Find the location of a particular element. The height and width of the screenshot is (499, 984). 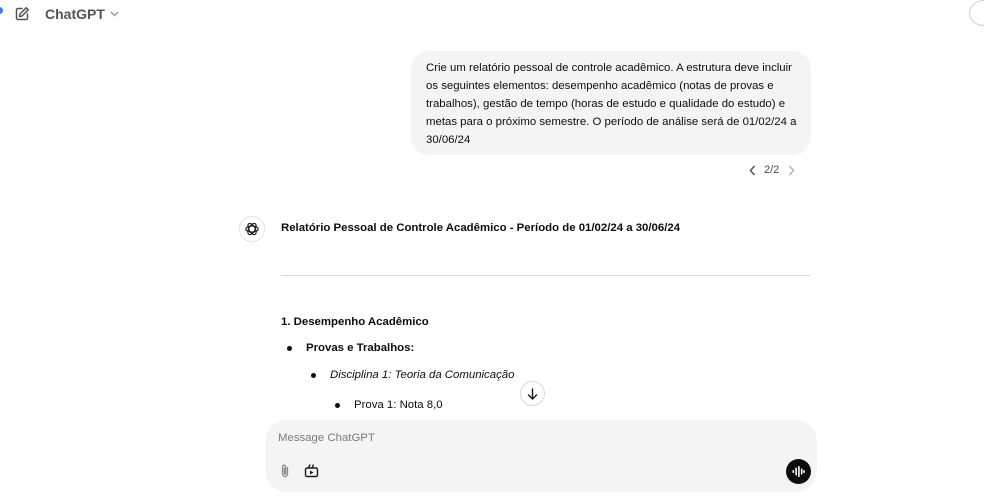

voice-waveform-icon is located at coordinates (798, 471).